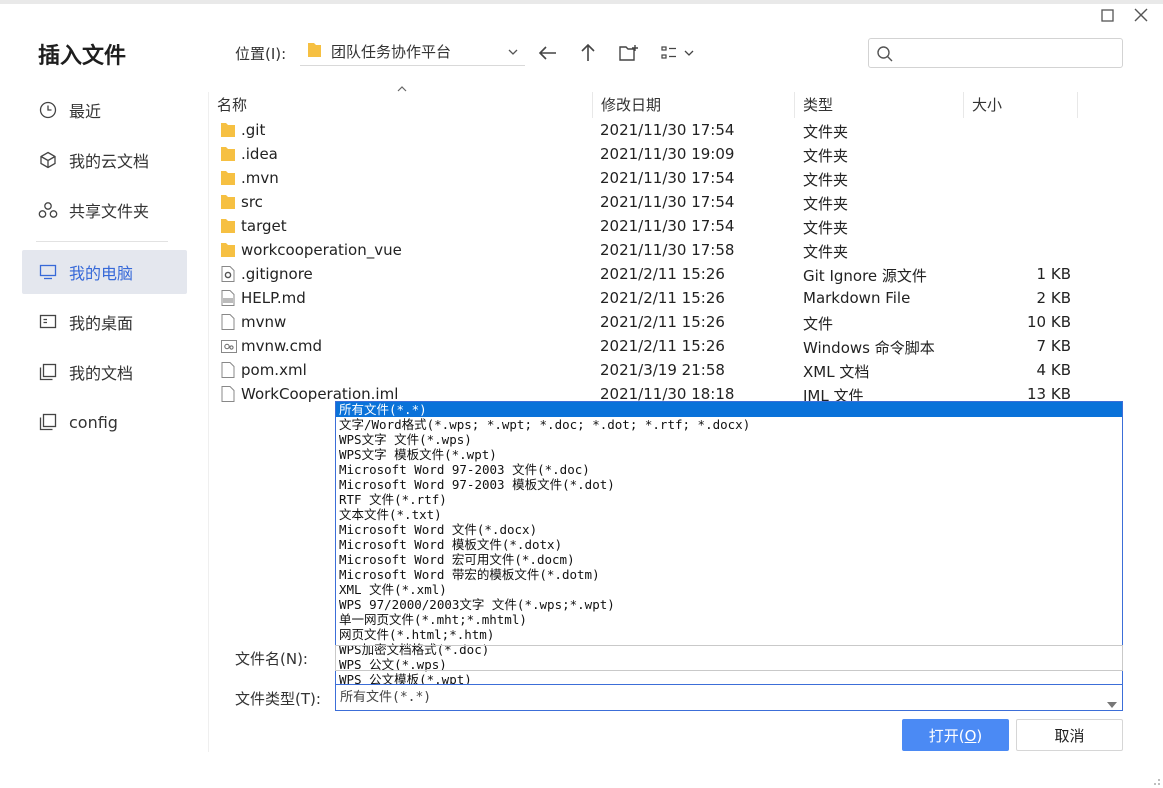 Image resolution: width=1163 pixels, height=788 pixels. What do you see at coordinates (229, 346) in the screenshot?
I see `script-file-icon` at bounding box center [229, 346].